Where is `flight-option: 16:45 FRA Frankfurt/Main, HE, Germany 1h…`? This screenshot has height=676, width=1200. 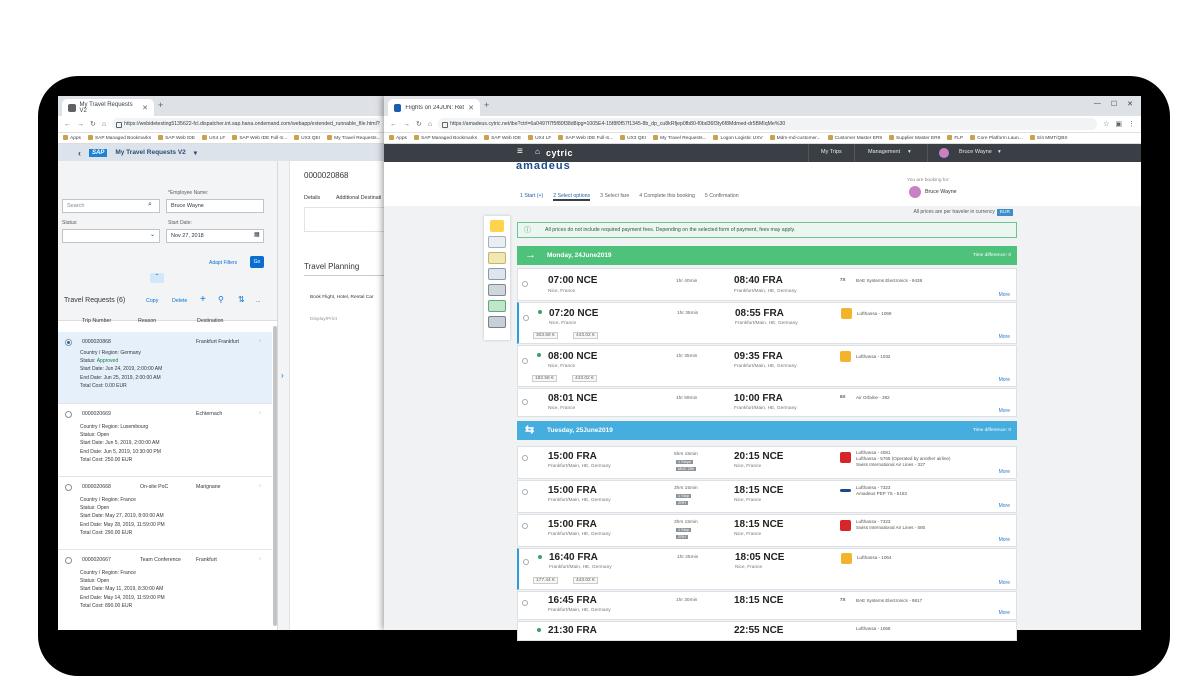 flight-option: 16:45 FRA Frankfurt/Main, HE, Germany 1h… is located at coordinates (767, 605).